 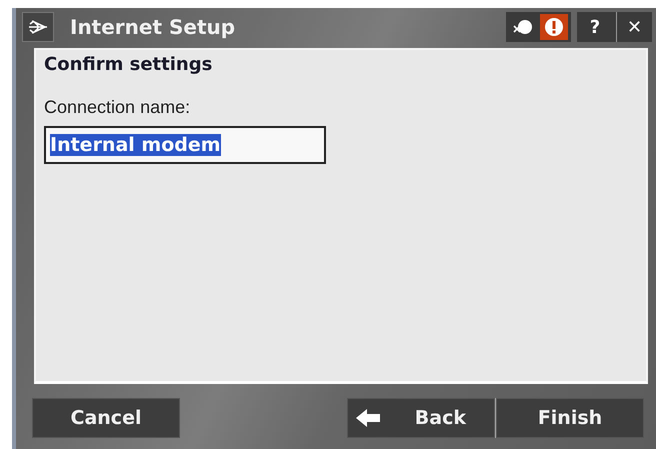 What do you see at coordinates (185, 145) in the screenshot?
I see `connection-name-field: Internal modem` at bounding box center [185, 145].